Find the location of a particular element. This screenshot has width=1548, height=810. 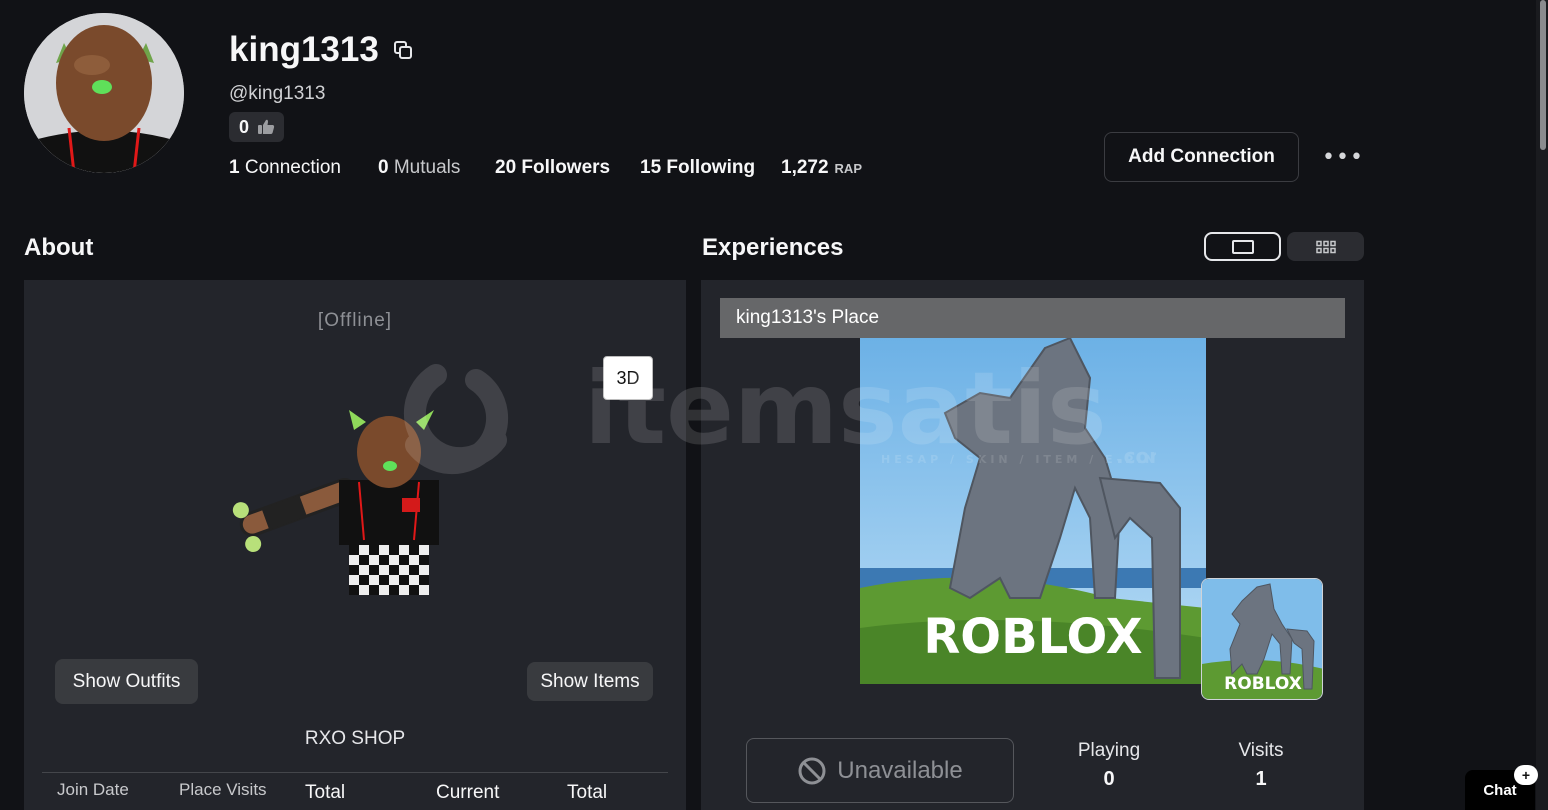

place-title-bar: king1313's Place is located at coordinates (1032, 318).